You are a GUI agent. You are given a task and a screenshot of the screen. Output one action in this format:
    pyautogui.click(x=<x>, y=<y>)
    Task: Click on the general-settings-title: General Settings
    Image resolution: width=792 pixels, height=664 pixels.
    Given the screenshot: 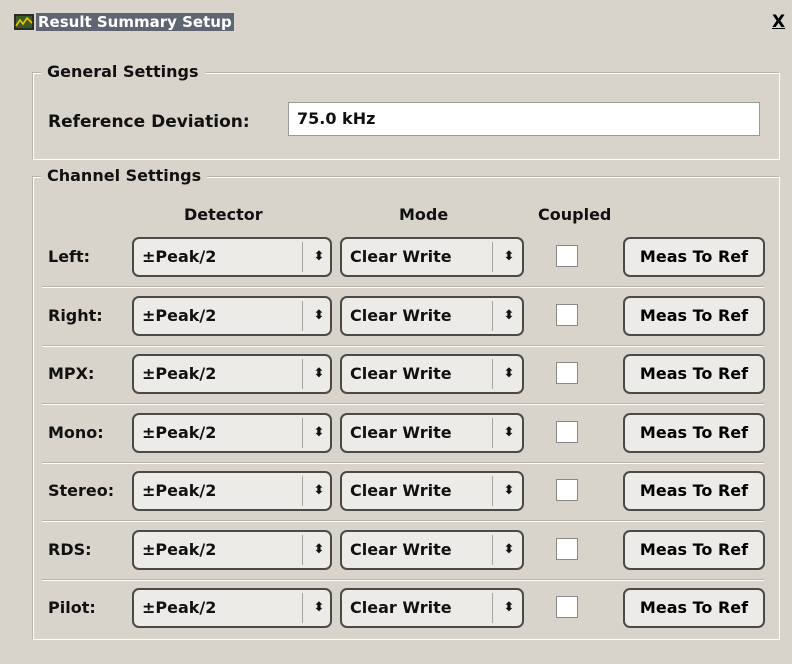 What is the action you would take?
    pyautogui.click(x=123, y=72)
    